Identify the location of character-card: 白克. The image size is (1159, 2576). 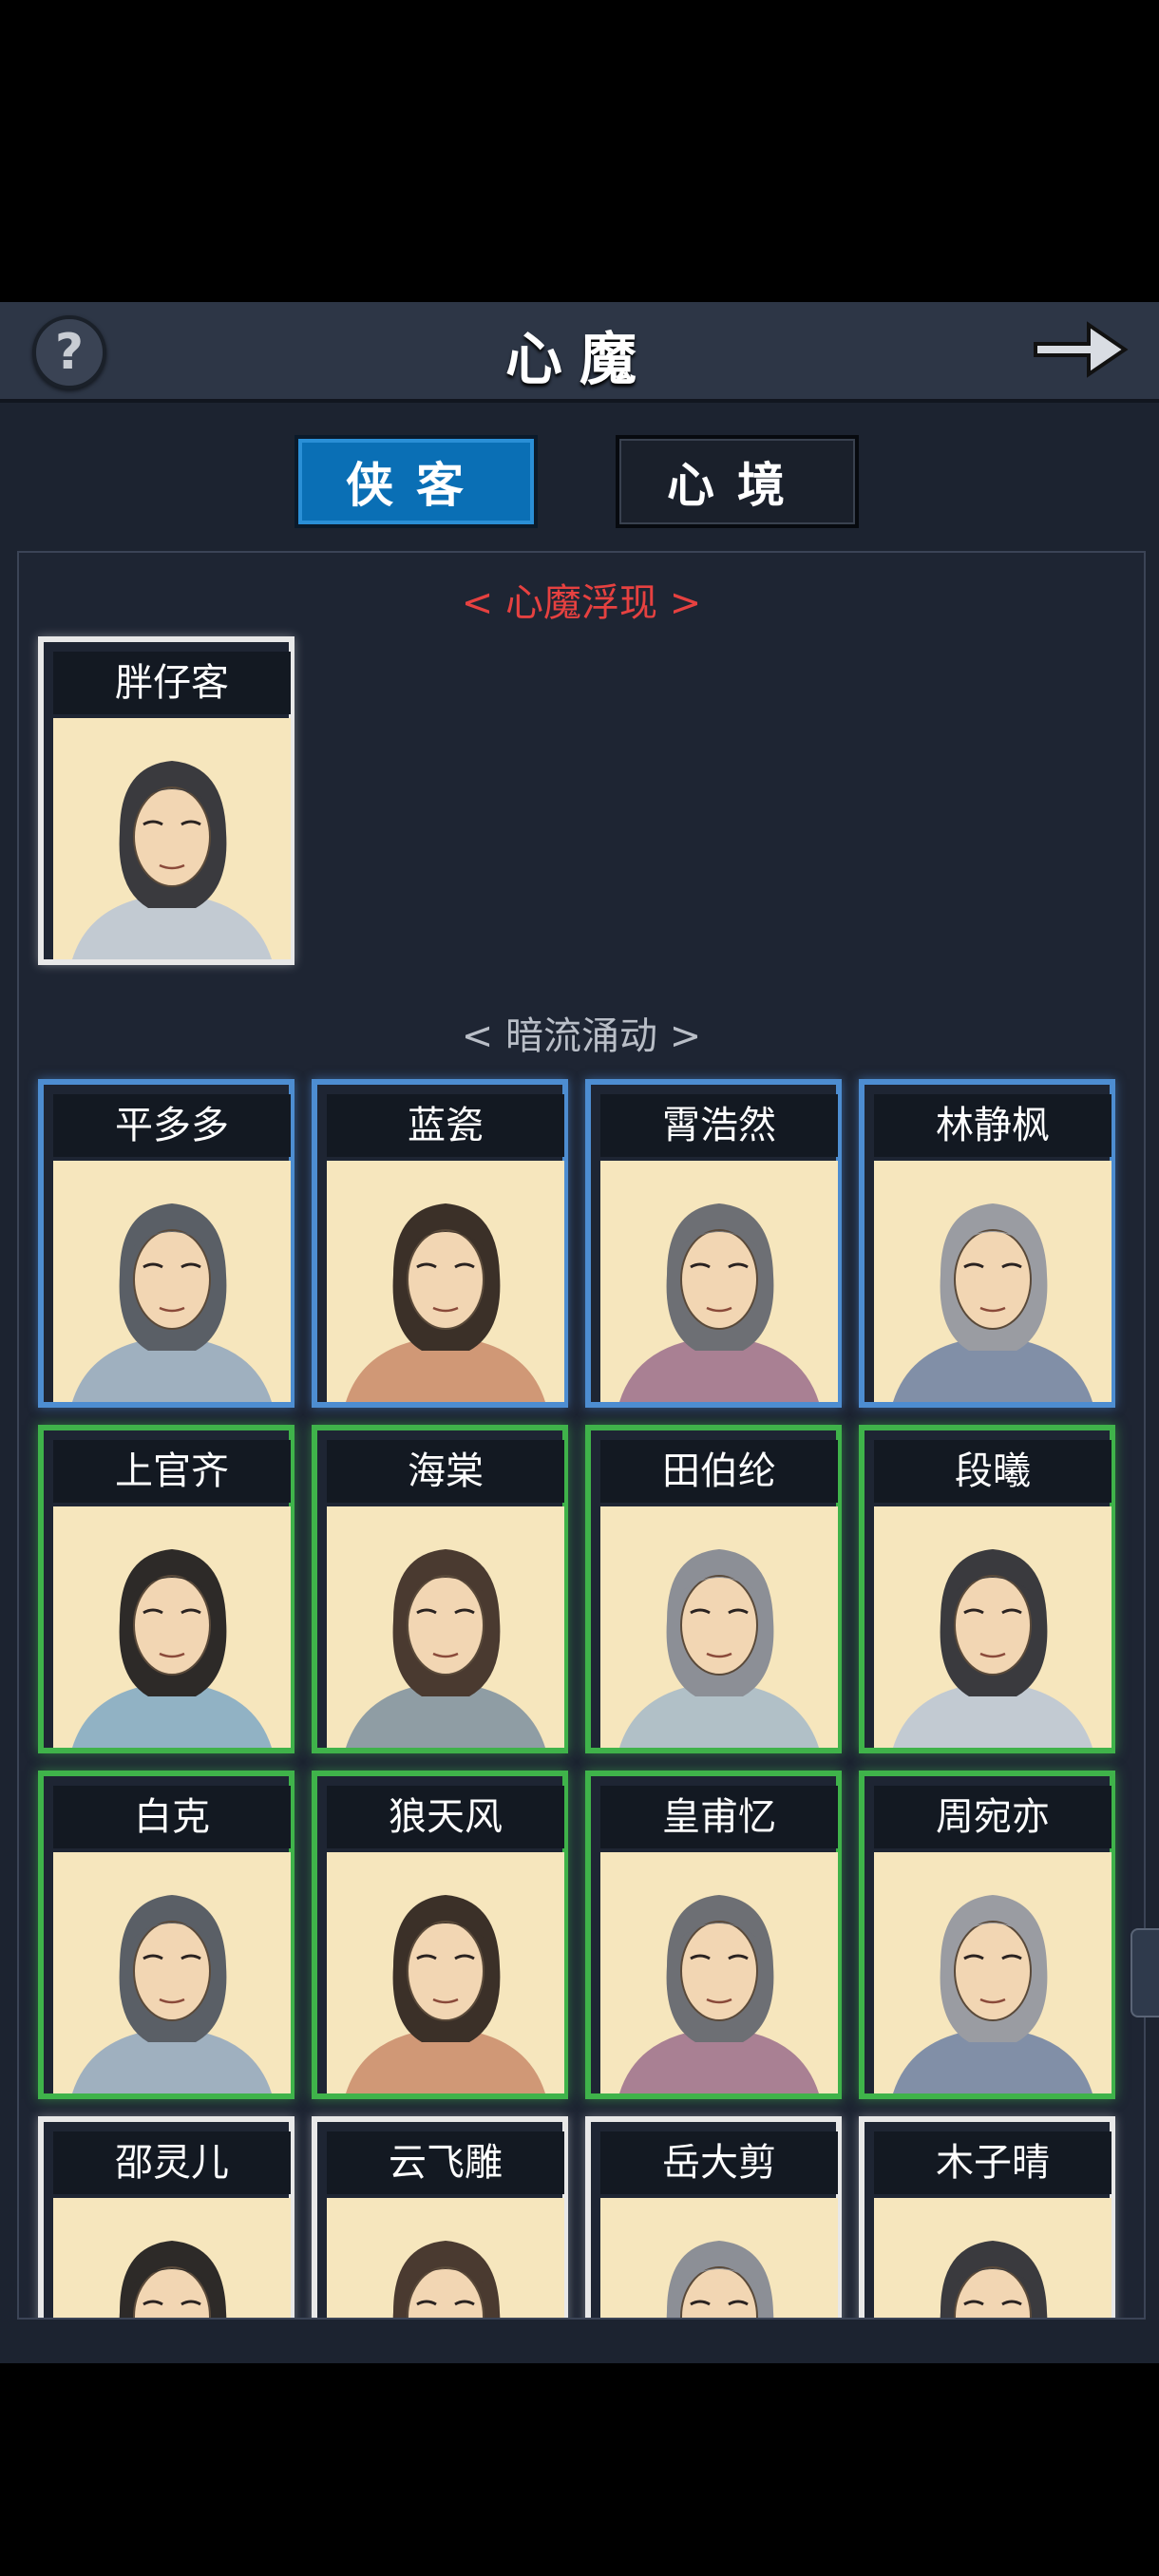
(166, 1935).